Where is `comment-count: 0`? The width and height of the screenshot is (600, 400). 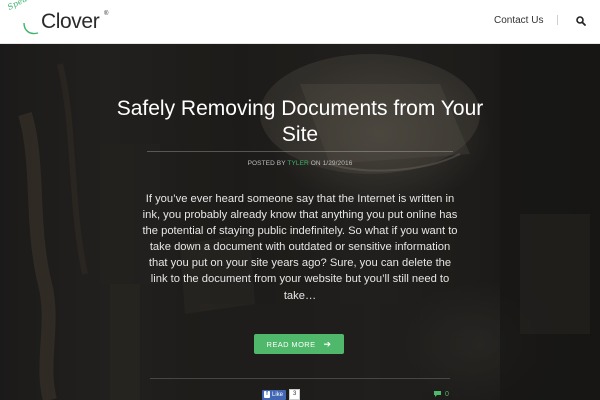 comment-count: 0 is located at coordinates (447, 394).